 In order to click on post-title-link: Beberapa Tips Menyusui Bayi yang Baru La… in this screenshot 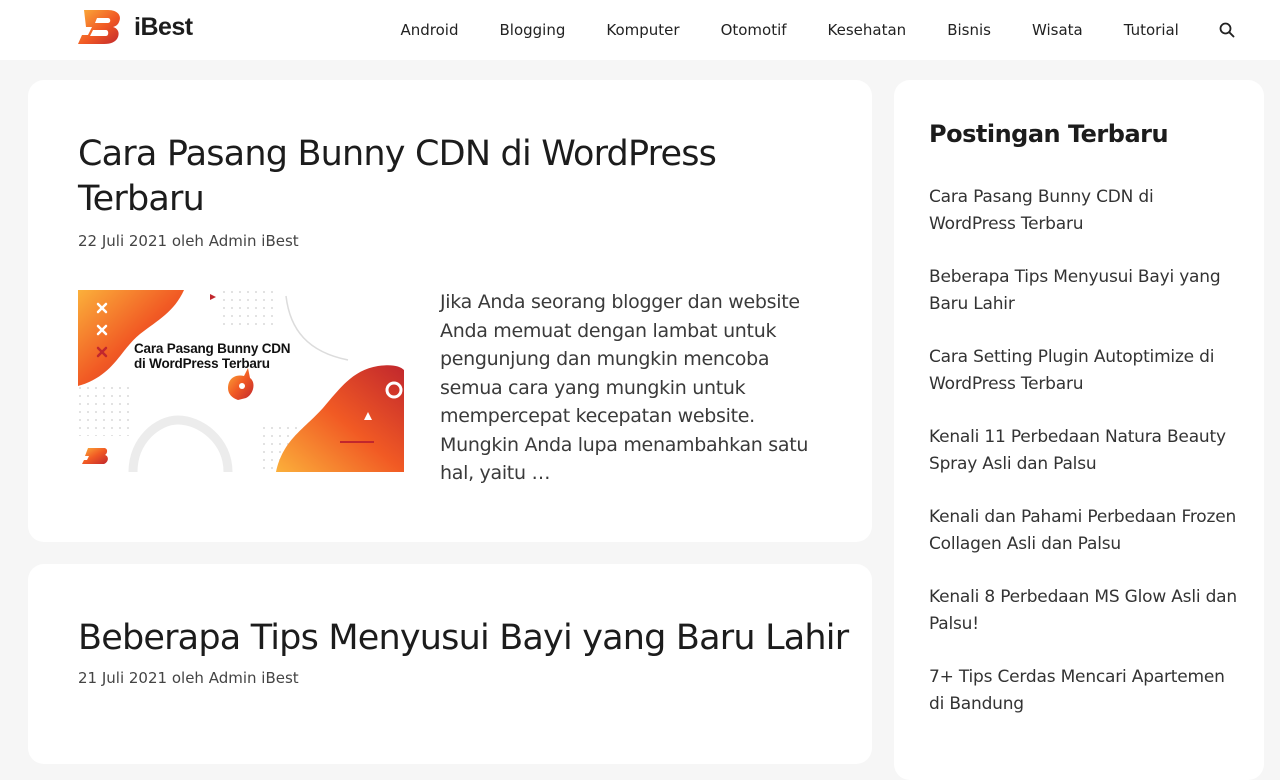, I will do `click(468, 638)`.